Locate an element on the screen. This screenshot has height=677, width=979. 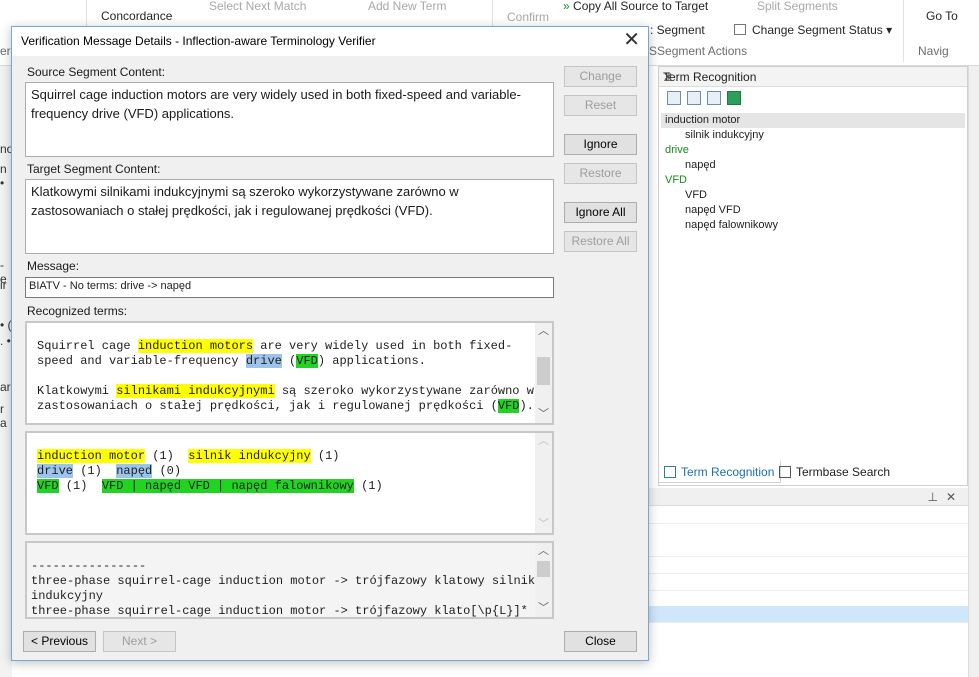
close-button: Close is located at coordinates (600, 641).